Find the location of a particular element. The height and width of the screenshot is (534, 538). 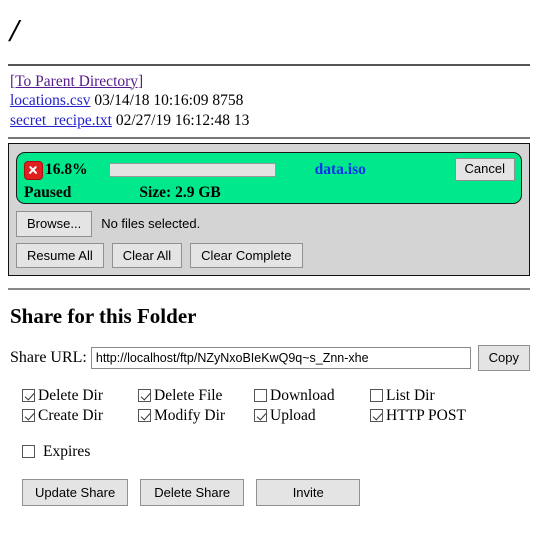

copy-url-button: Copy is located at coordinates (503, 358).